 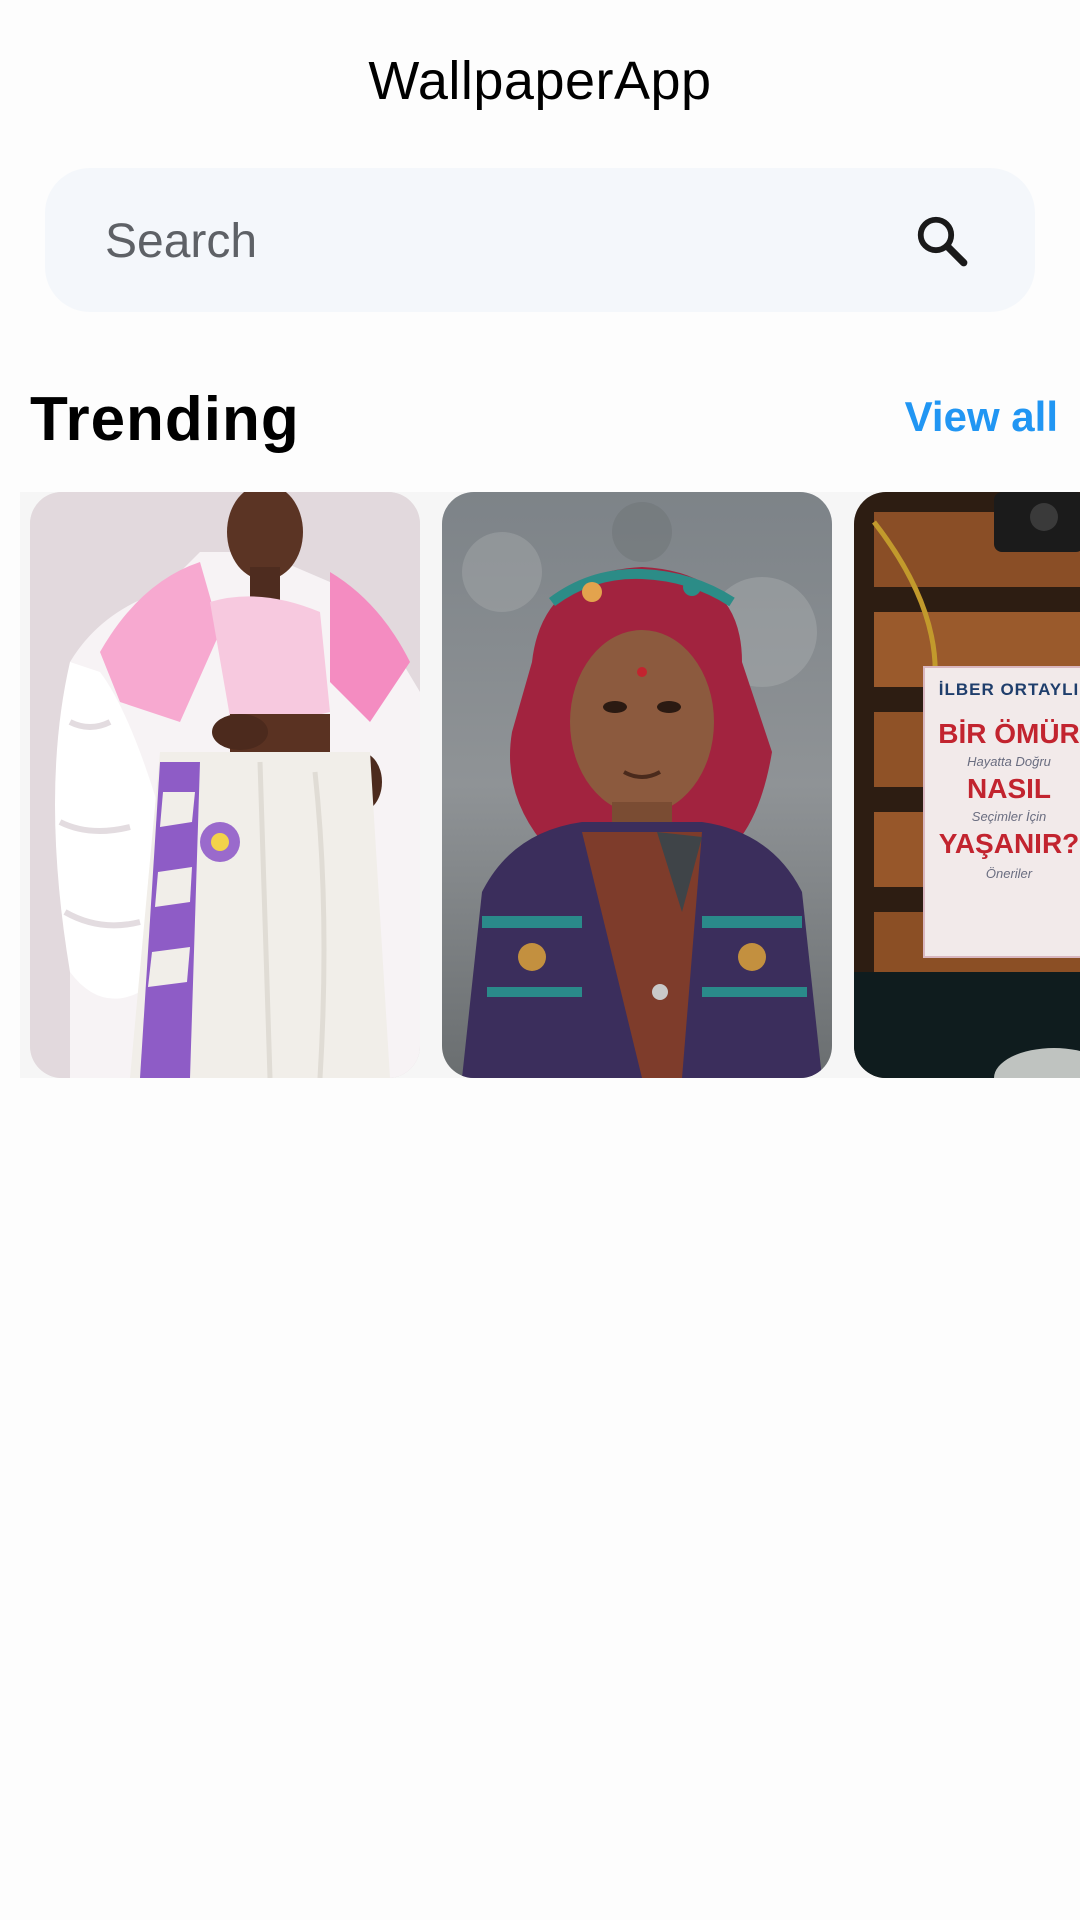 I want to click on wallpaper-image-fashion, so click(x=225, y=785).